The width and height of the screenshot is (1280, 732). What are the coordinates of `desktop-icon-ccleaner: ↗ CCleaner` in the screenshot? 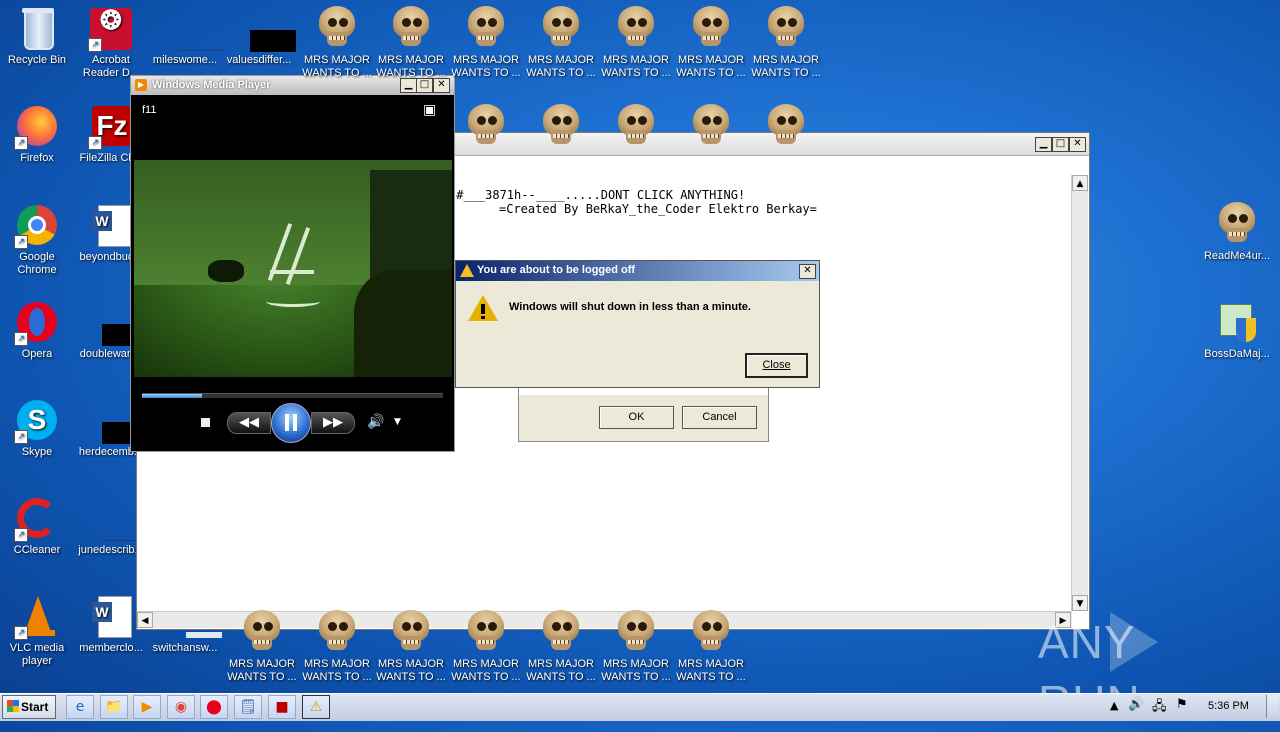 It's located at (37, 526).